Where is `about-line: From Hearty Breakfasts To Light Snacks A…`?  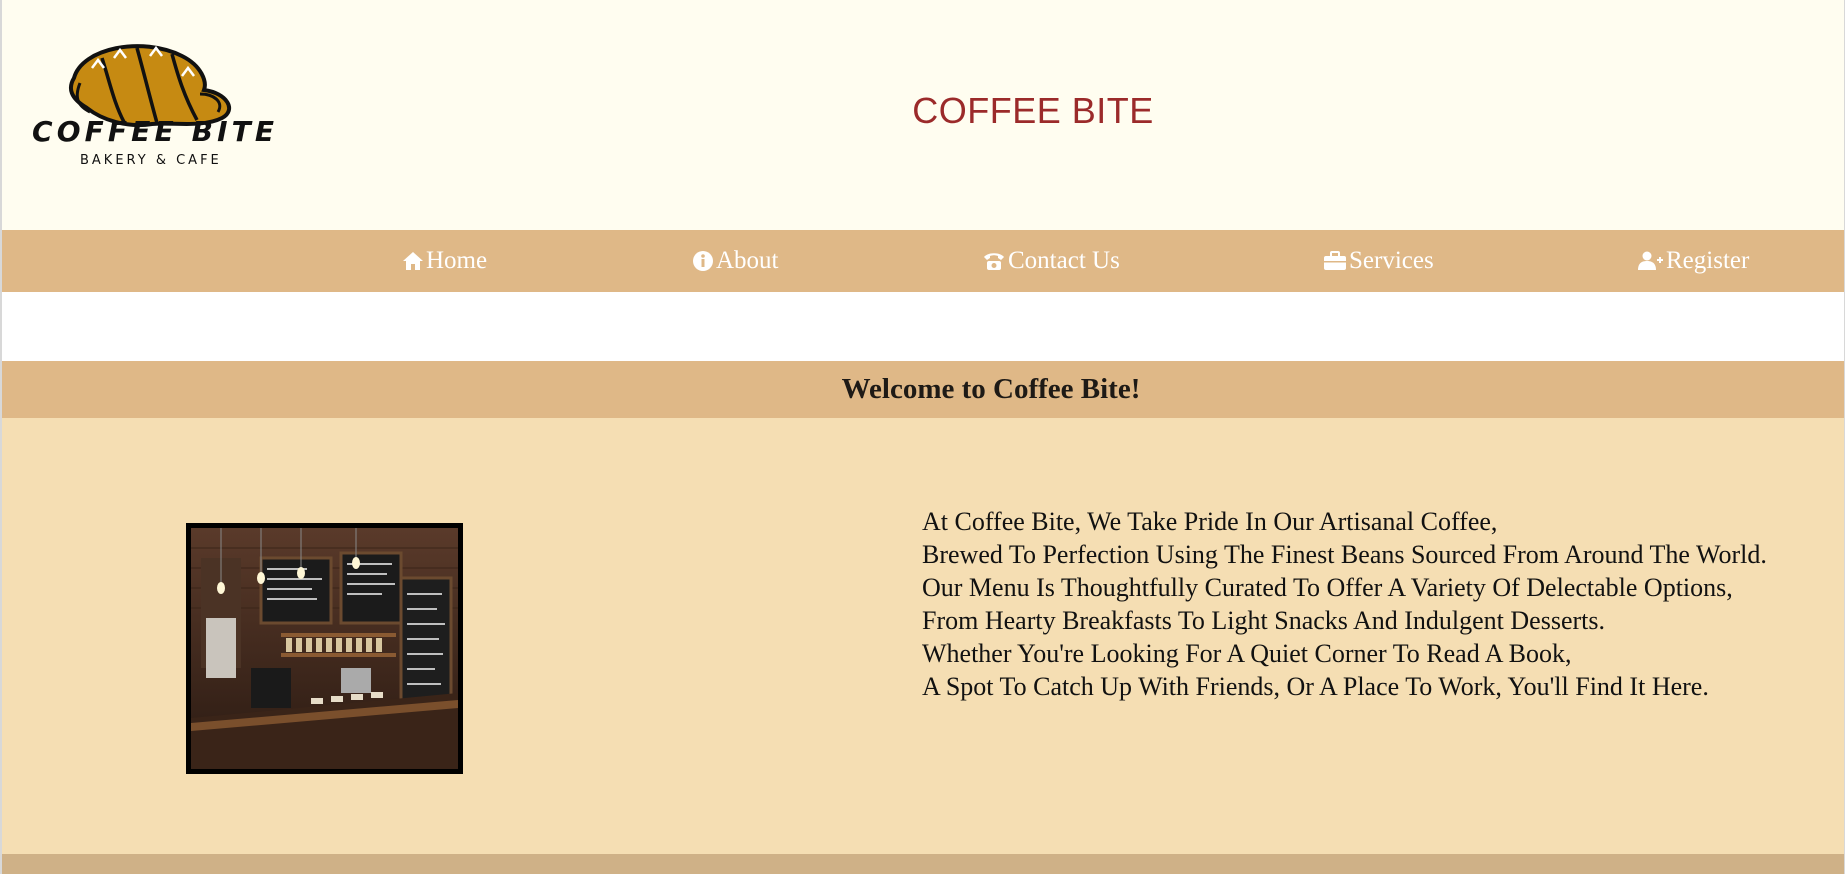
about-line: From Hearty Breakfasts To Light Snacks A… is located at coordinates (1263, 620).